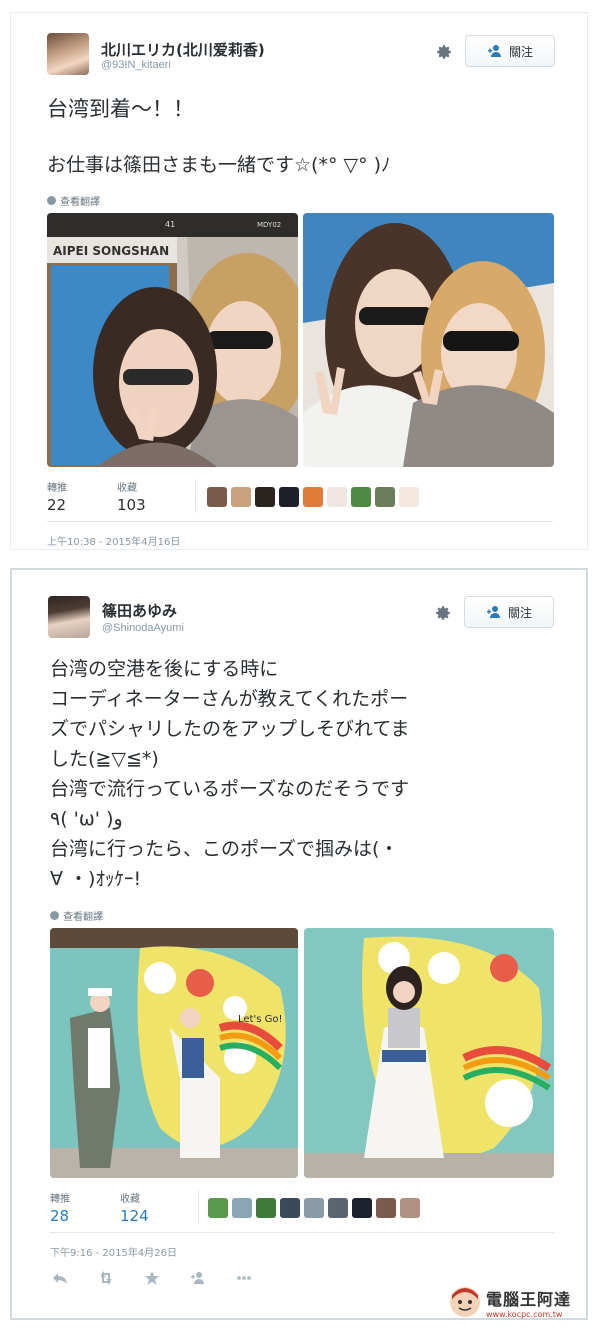 Image resolution: width=600 pixels, height=1332 pixels. I want to click on retweets-count: 28, so click(60, 1216).